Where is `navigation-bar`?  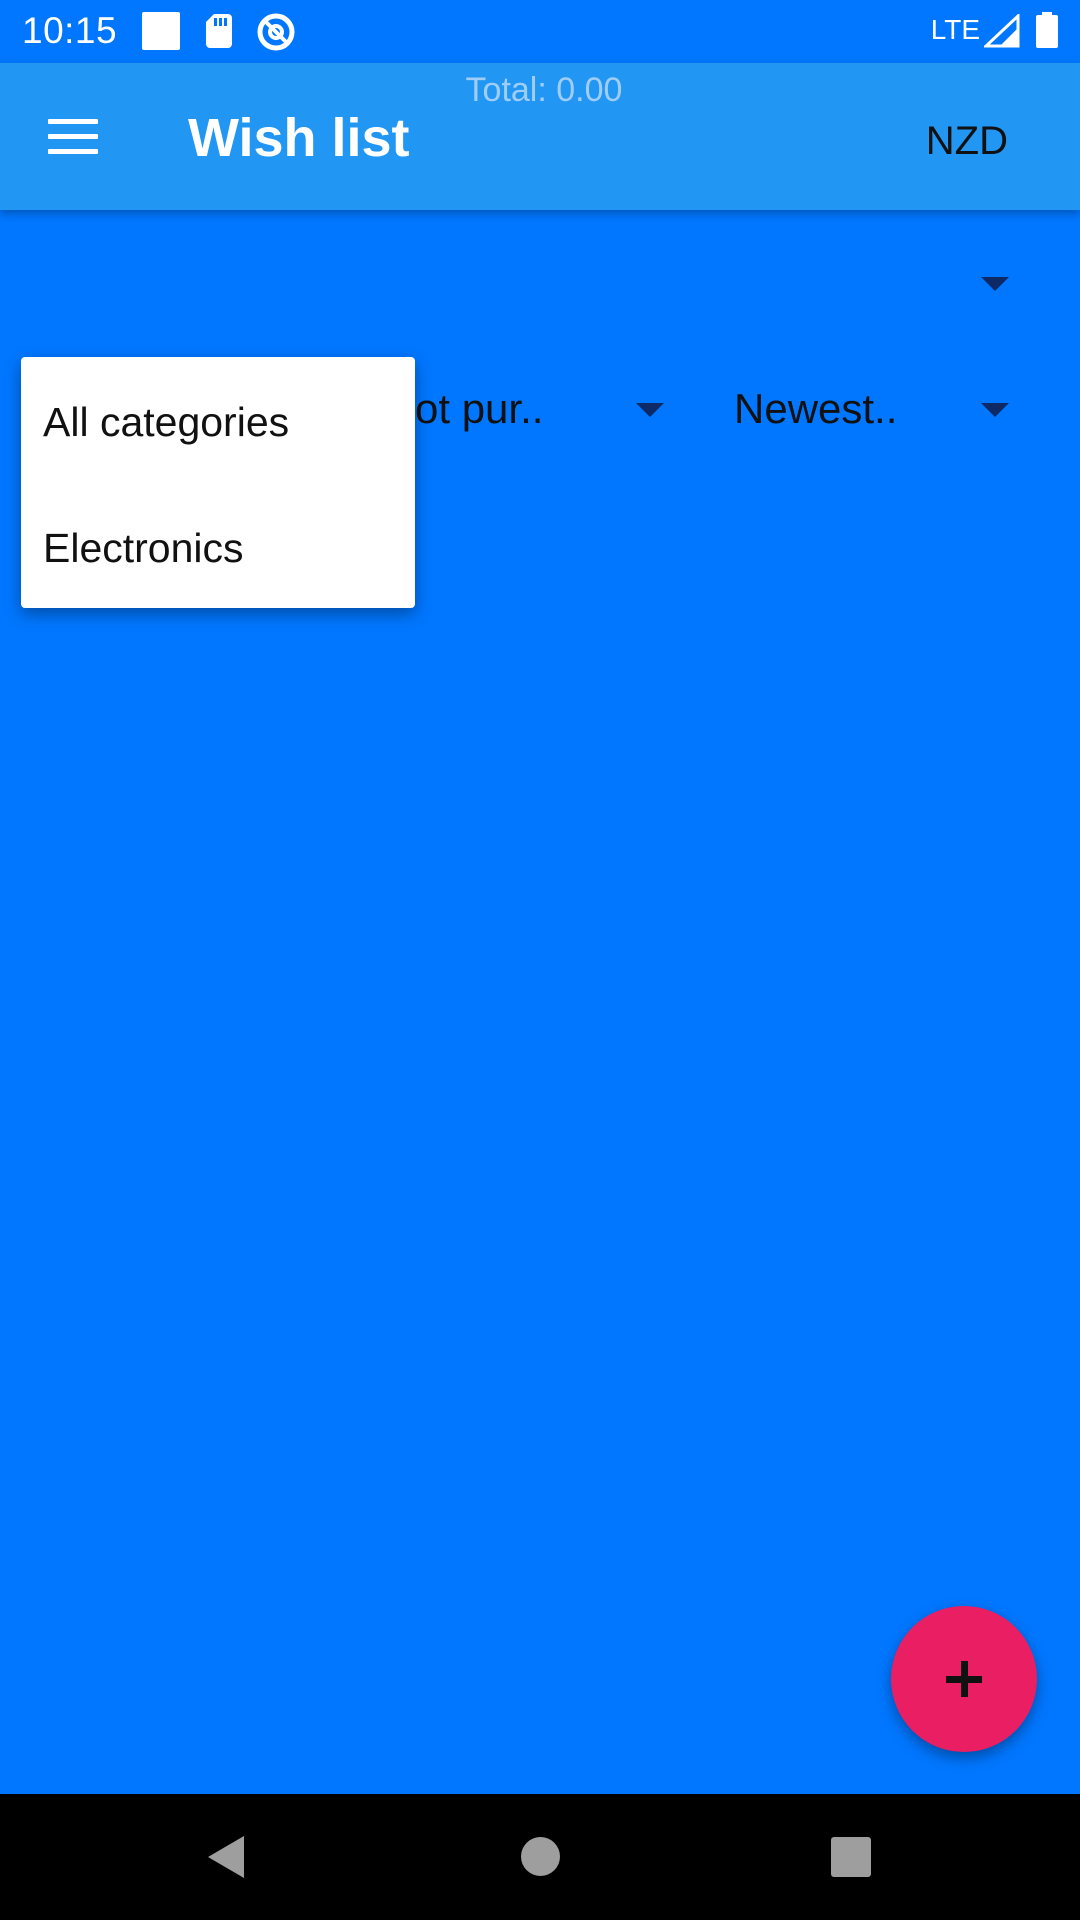 navigation-bar is located at coordinates (540, 1857).